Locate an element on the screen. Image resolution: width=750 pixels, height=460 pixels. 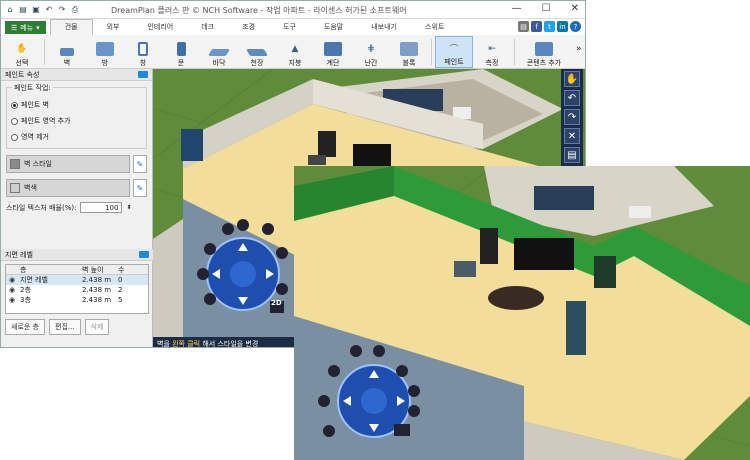
floor-icon is located at coordinates (219, 52).